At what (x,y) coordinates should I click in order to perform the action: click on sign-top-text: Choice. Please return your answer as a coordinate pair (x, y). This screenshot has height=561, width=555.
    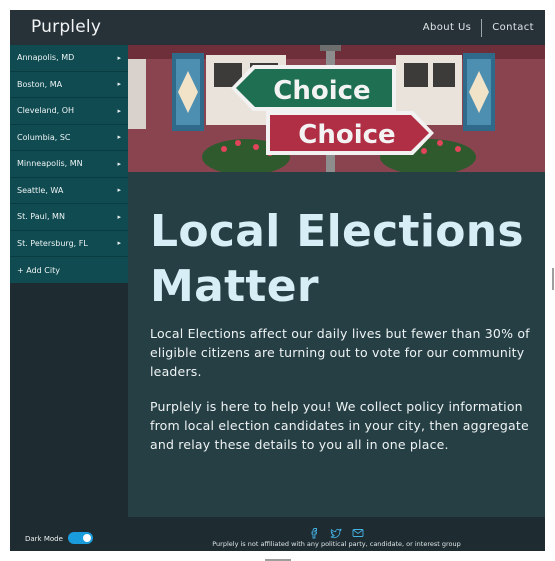
    Looking at the image, I should click on (321, 91).